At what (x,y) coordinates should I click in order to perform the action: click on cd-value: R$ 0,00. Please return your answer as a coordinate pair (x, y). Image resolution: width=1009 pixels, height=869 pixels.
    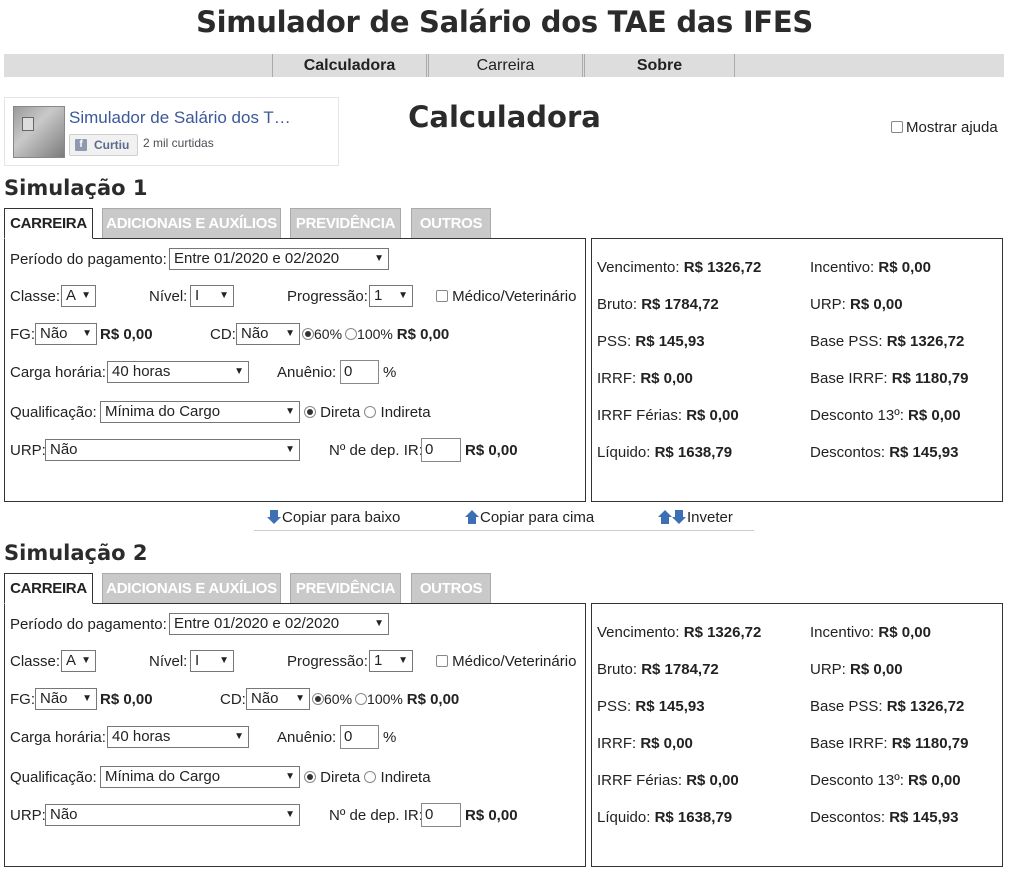
    Looking at the image, I should click on (433, 699).